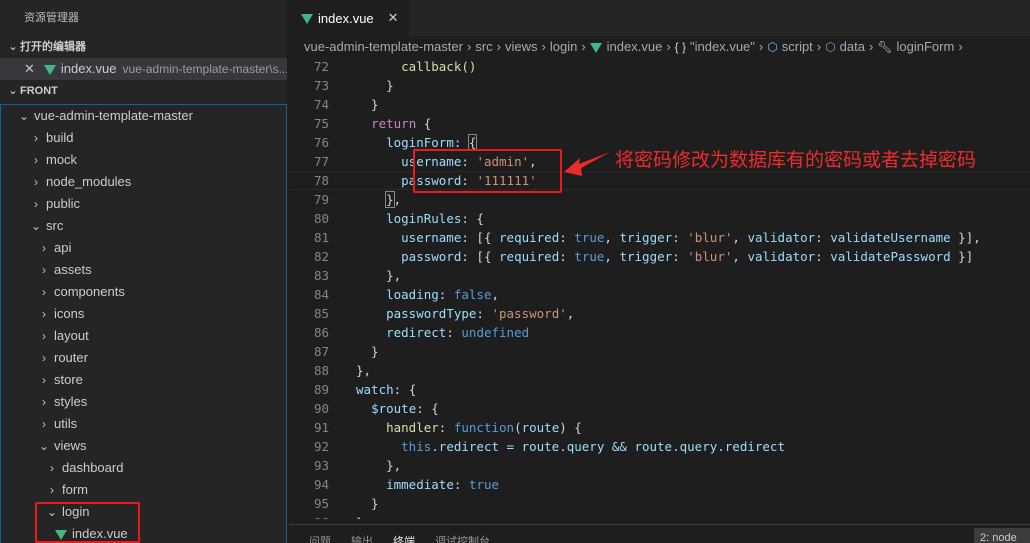 This screenshot has height=543, width=1030. Describe the element at coordinates (521, 47) in the screenshot. I see `breadcrumb-item: views` at that location.